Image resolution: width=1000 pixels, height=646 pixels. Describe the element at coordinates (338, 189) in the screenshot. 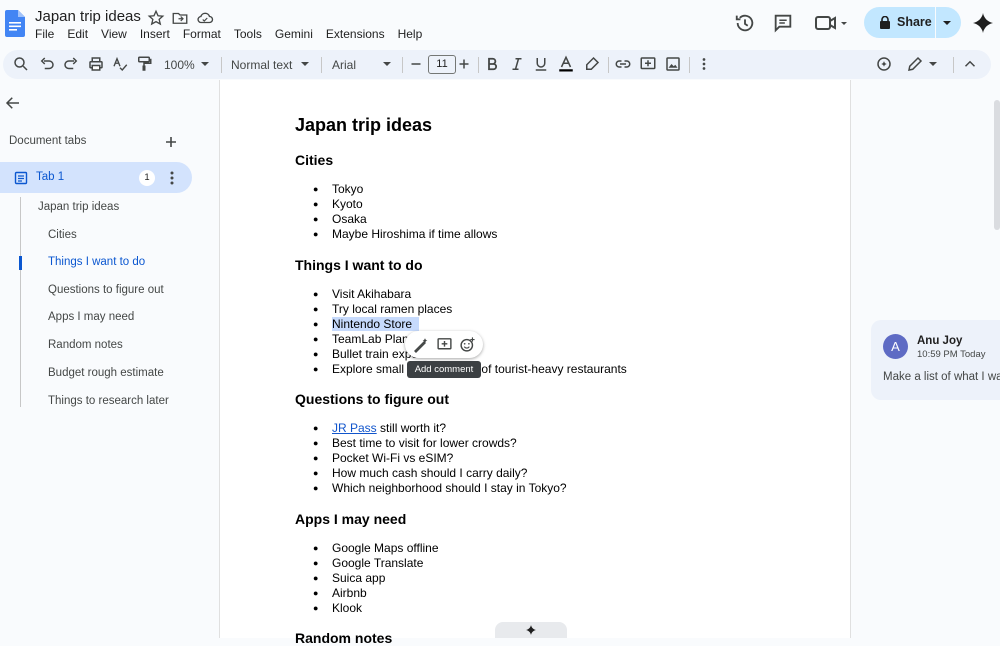

I see `list-item: Tokyo` at that location.